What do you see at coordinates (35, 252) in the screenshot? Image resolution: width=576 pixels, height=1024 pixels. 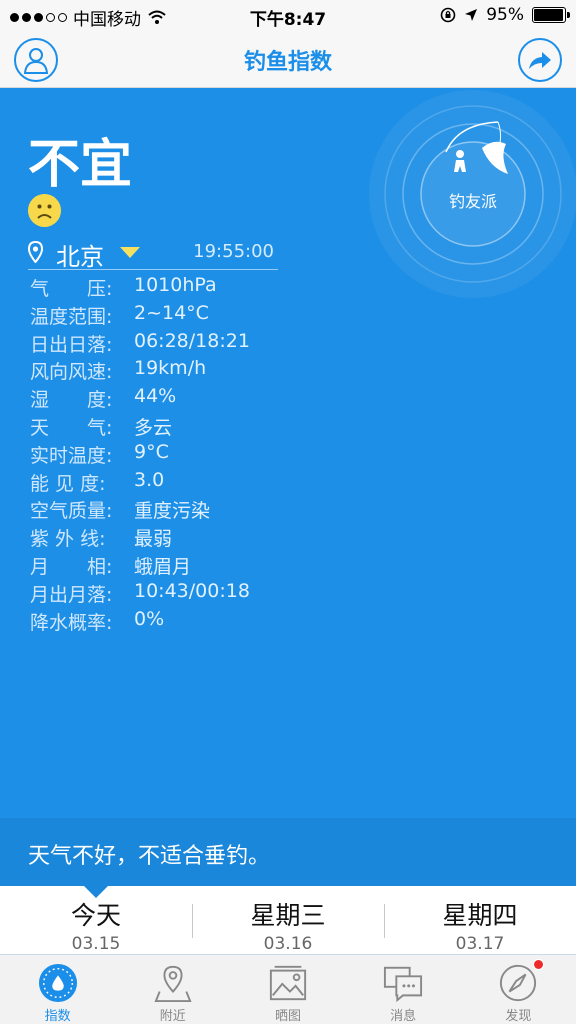 I see `location-pin-icon` at bounding box center [35, 252].